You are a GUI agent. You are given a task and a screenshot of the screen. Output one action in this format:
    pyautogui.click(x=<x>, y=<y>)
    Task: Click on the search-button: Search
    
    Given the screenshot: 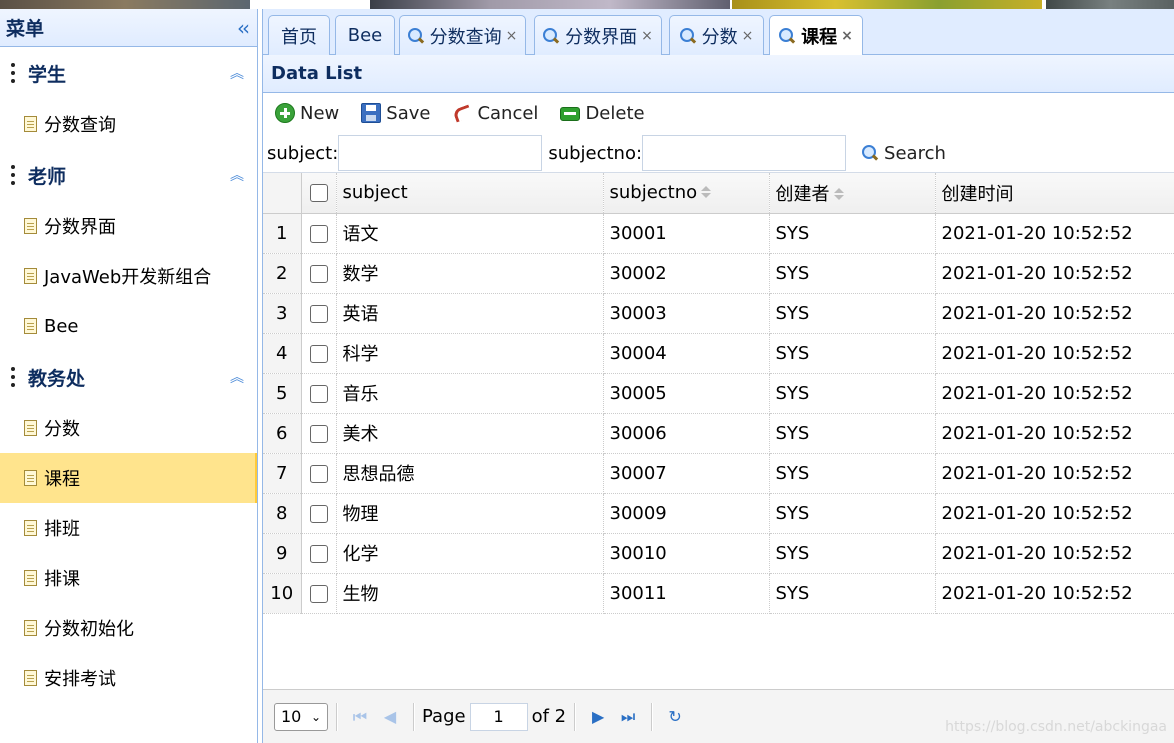 What is the action you would take?
    pyautogui.click(x=904, y=153)
    